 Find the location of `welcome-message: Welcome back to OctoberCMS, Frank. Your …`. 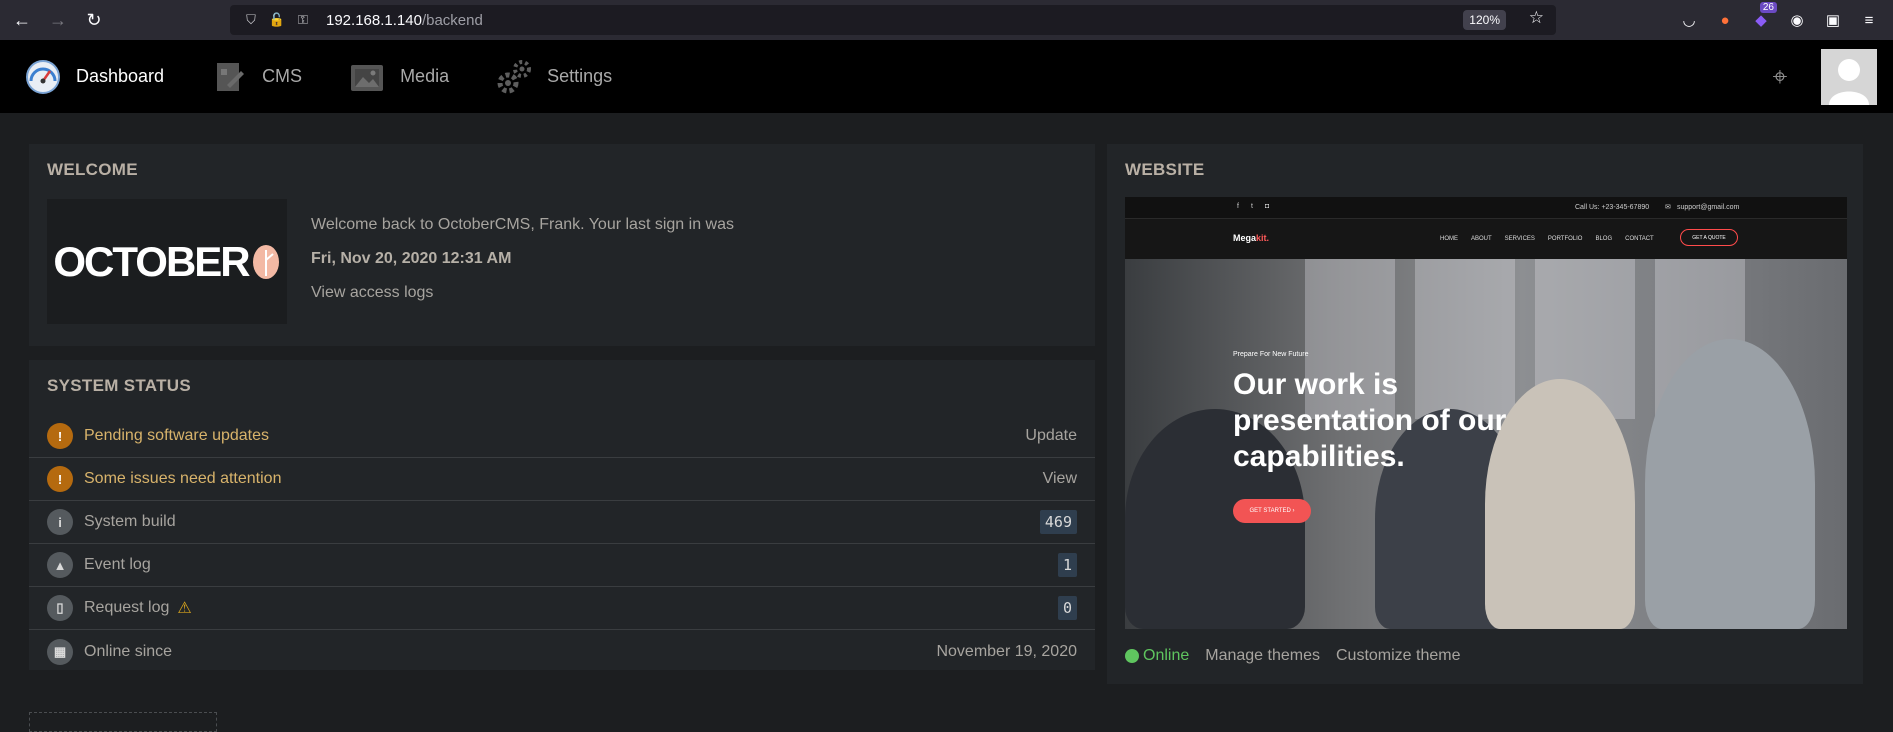

welcome-message: Welcome back to OctoberCMS, Frank. Your … is located at coordinates (522, 224).